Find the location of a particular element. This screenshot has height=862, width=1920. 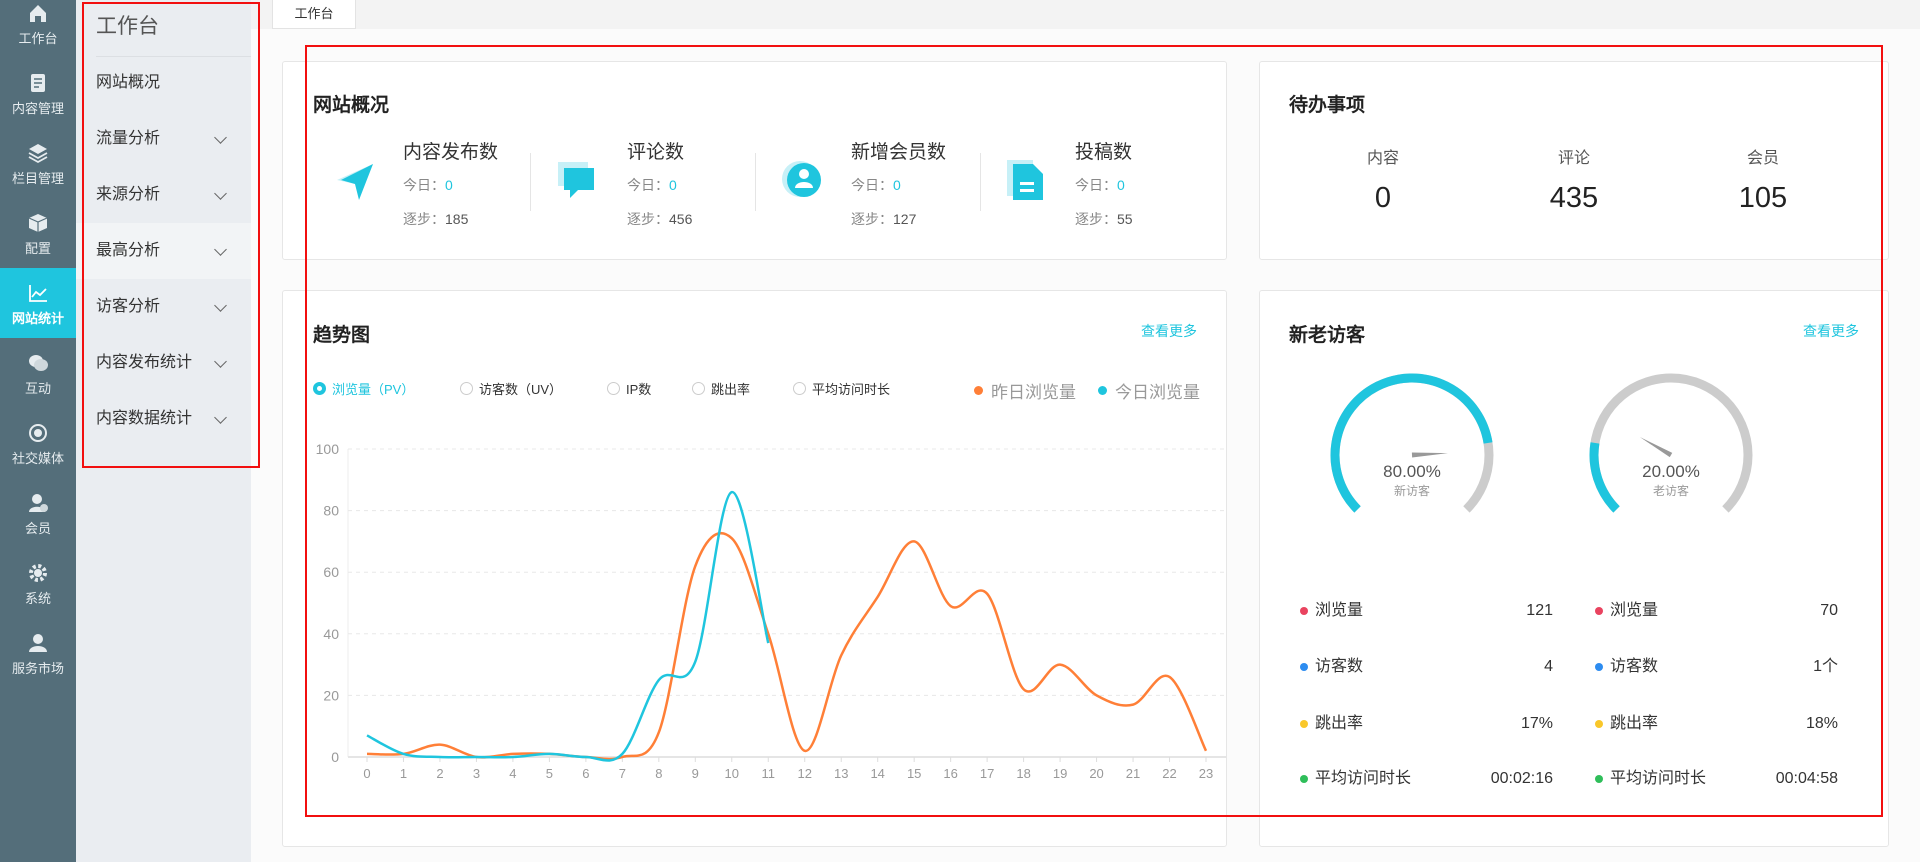

visitor-stat-value: 17% is located at coordinates (1536, 723).